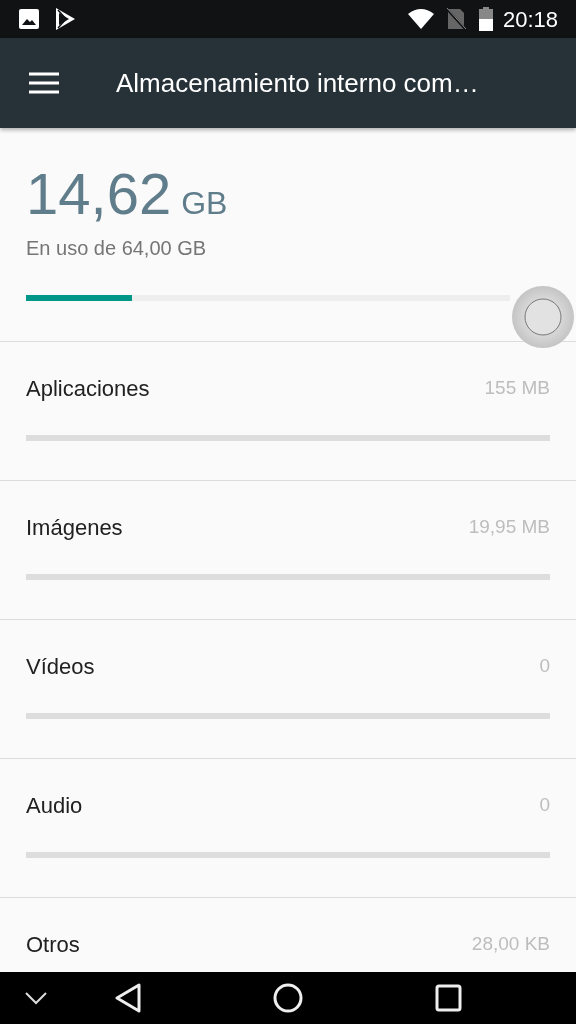 This screenshot has width=576, height=1024. What do you see at coordinates (36, 998) in the screenshot?
I see `chevron-down-icon` at bounding box center [36, 998].